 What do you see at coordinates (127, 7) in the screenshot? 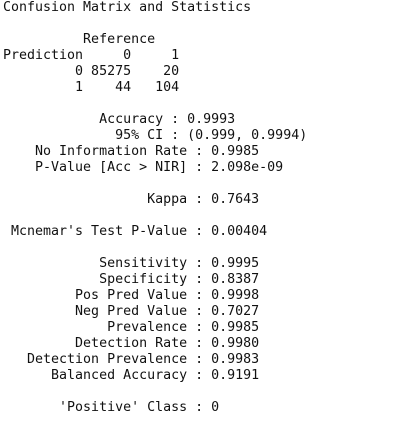
I see `output-title: Confusion Matrix and Statistics` at bounding box center [127, 7].